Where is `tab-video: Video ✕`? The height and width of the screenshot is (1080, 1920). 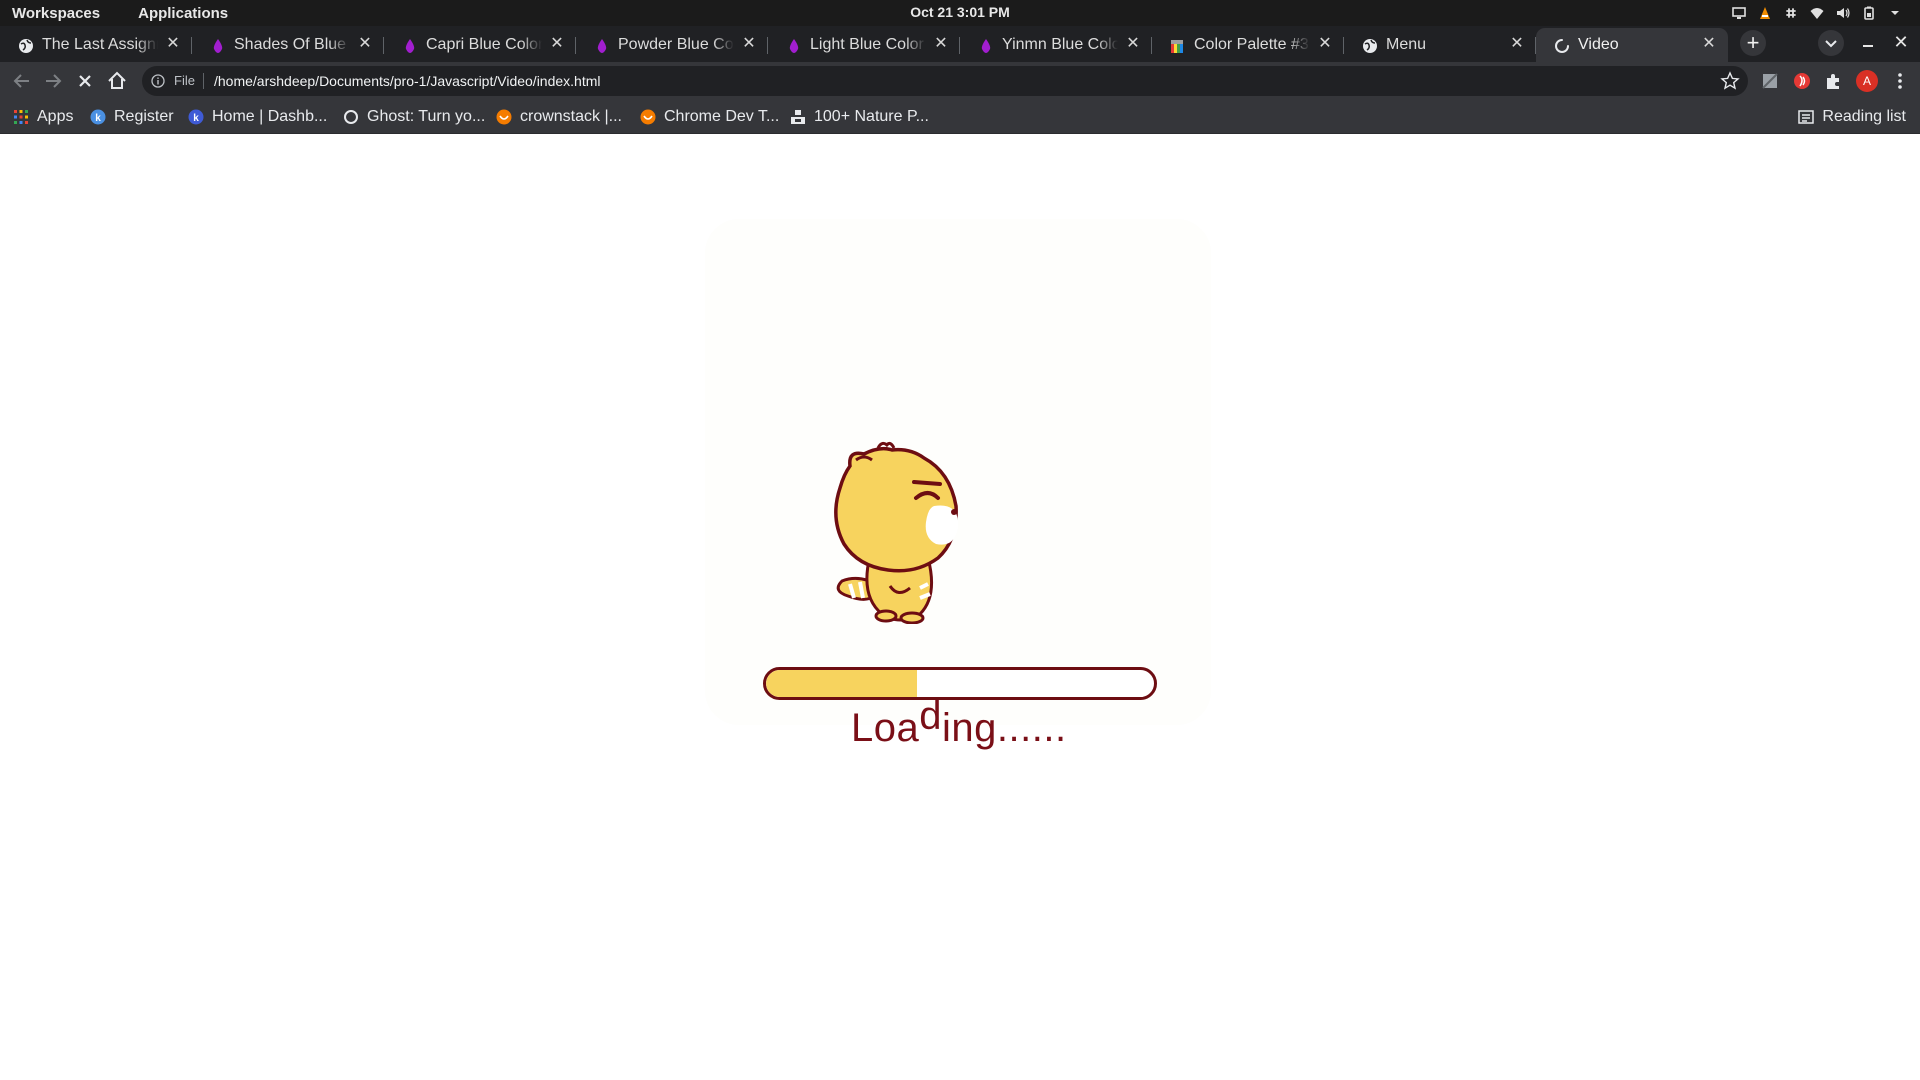
tab-video: Video ✕ is located at coordinates (1632, 45).